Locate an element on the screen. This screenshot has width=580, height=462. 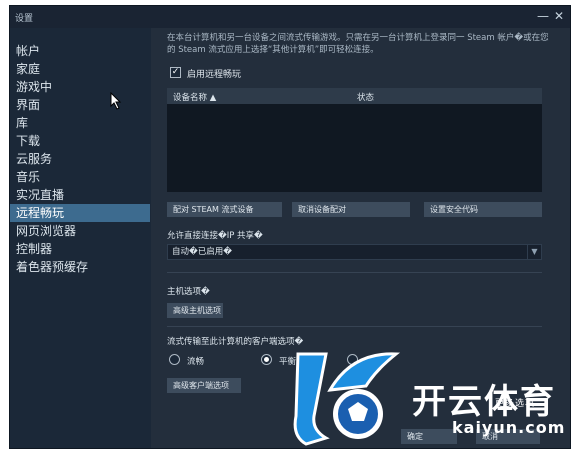
pair-device-button: 配对 STEAM 流式设备 is located at coordinates (224, 209).